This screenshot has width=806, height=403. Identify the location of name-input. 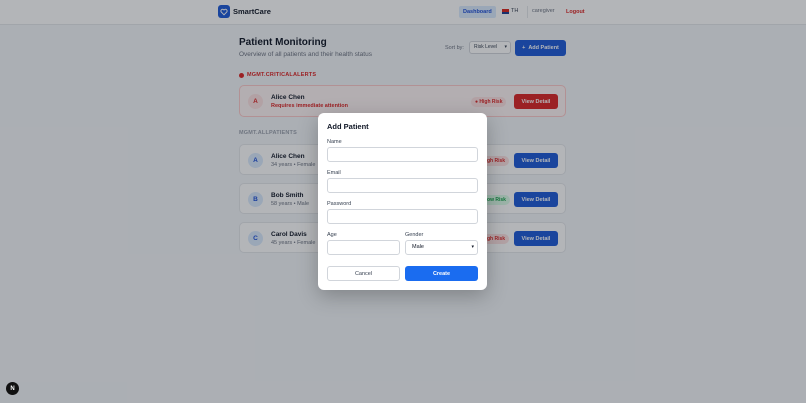
(402, 154).